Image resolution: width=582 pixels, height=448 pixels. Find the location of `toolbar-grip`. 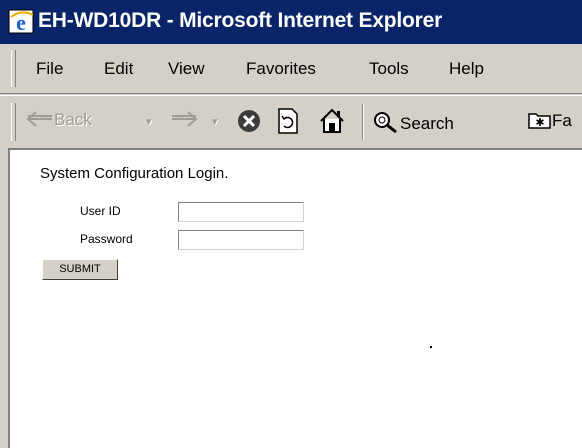

toolbar-grip is located at coordinates (13, 122).